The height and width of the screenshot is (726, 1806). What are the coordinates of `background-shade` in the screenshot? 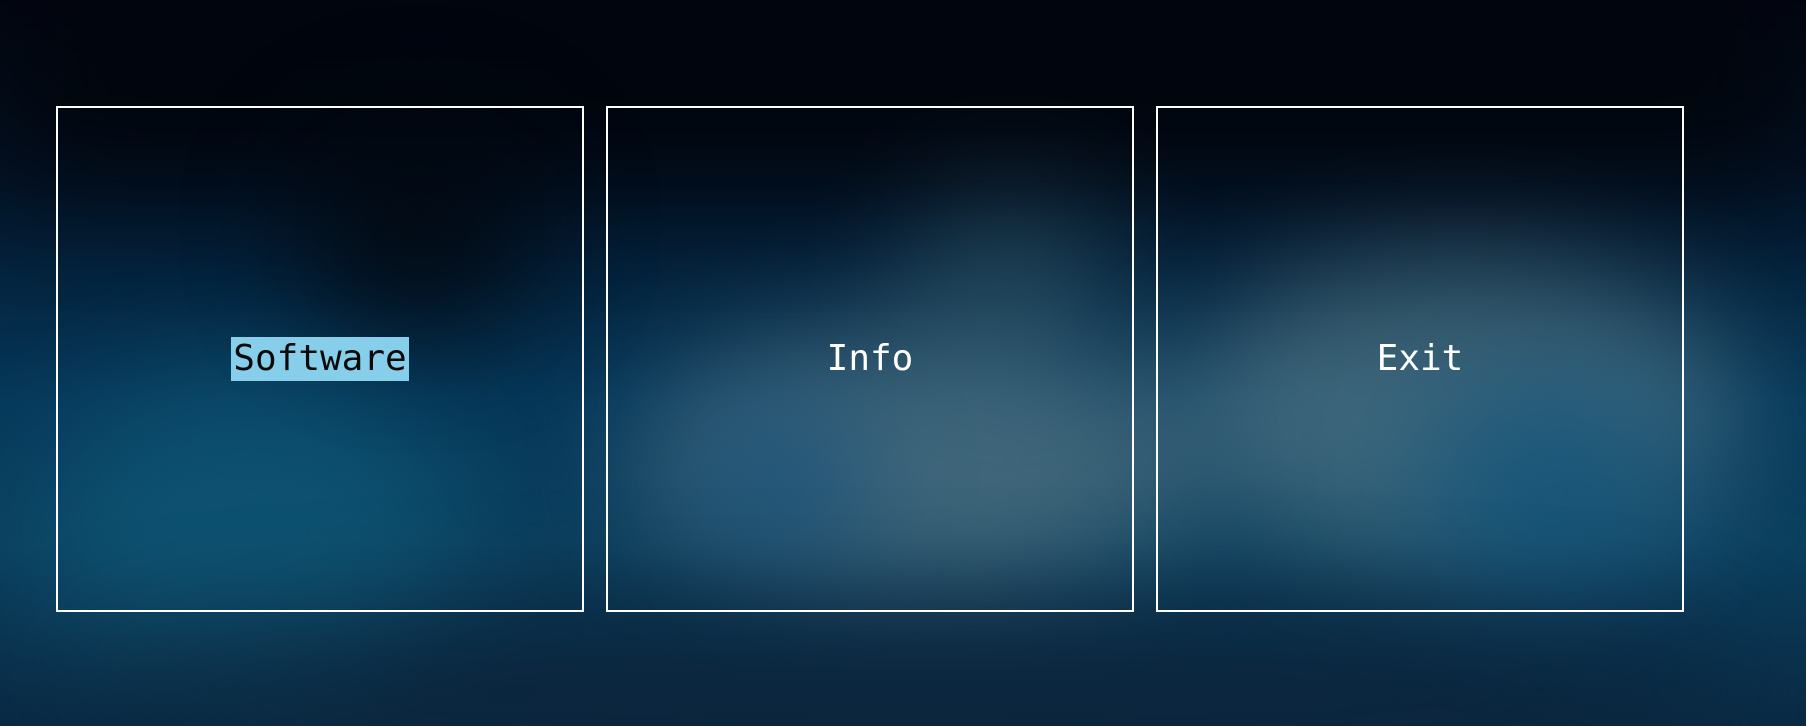 It's located at (905, 673).